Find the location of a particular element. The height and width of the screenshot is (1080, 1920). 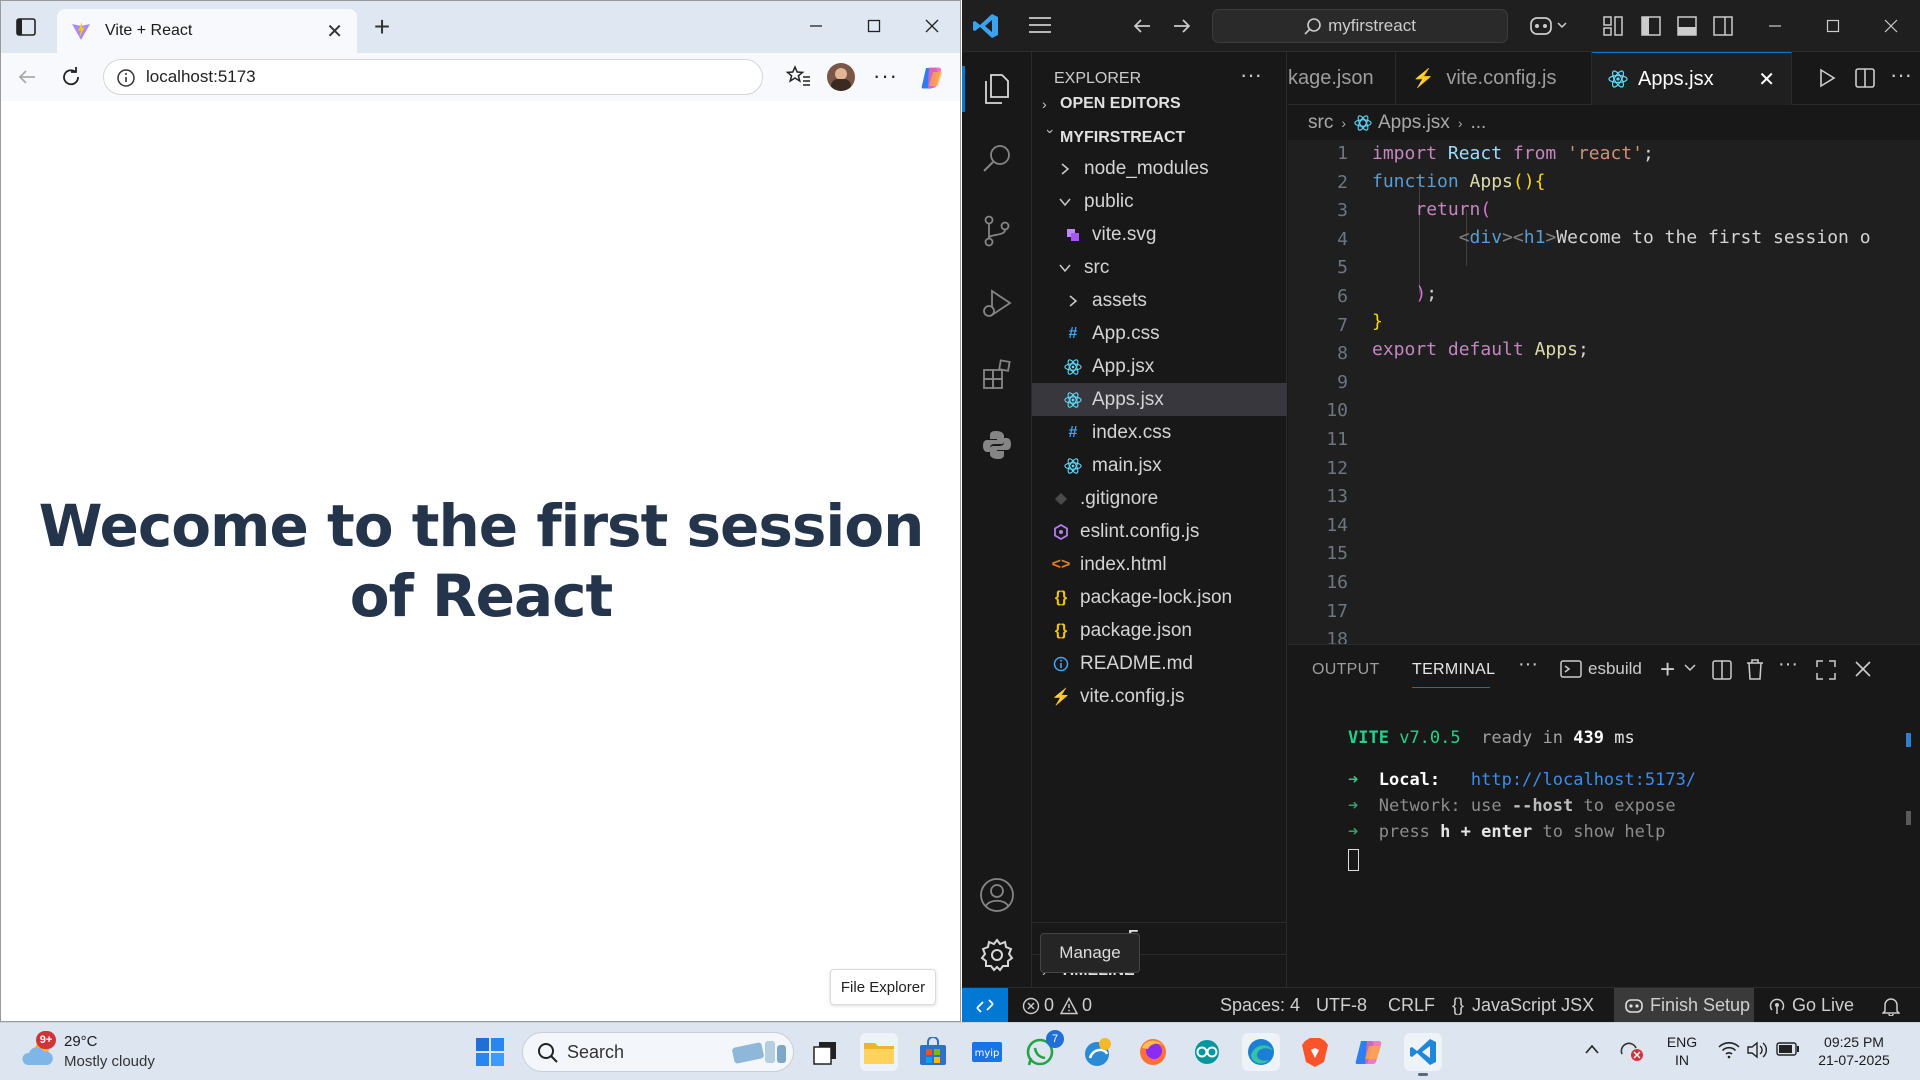

encoding-status: UTF-8 is located at coordinates (1341, 1005).